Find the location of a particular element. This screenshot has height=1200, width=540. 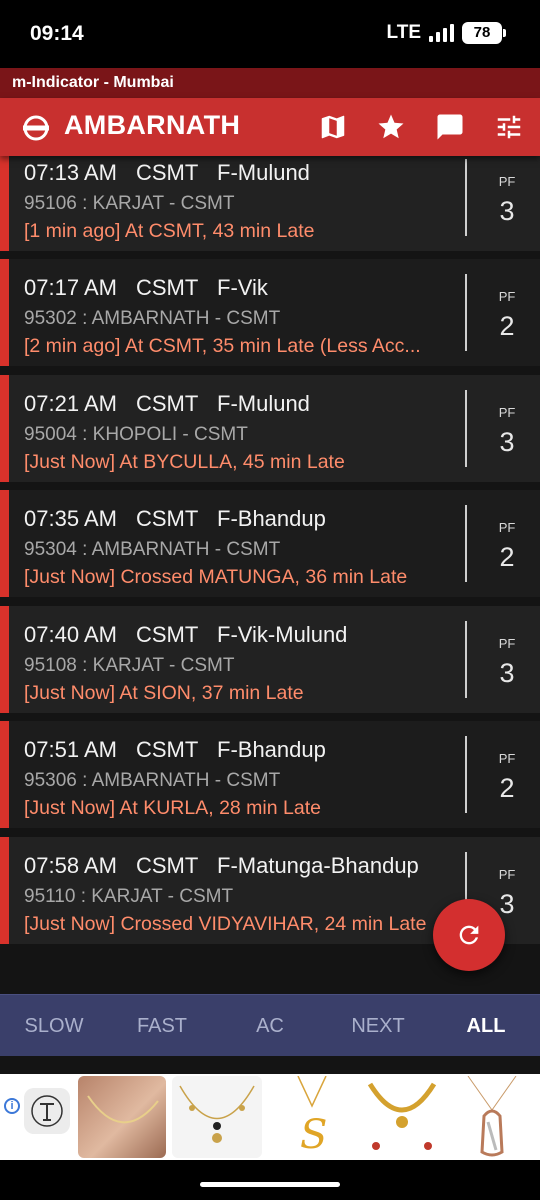

train-type: F-Vik is located at coordinates (242, 287).